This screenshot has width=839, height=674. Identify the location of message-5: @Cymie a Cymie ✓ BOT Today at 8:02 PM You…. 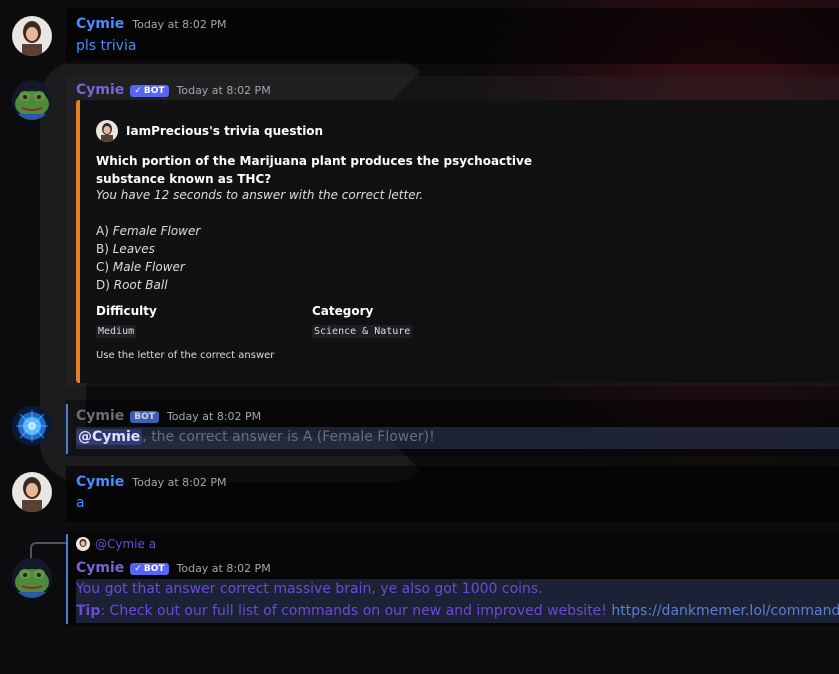
(419, 579).